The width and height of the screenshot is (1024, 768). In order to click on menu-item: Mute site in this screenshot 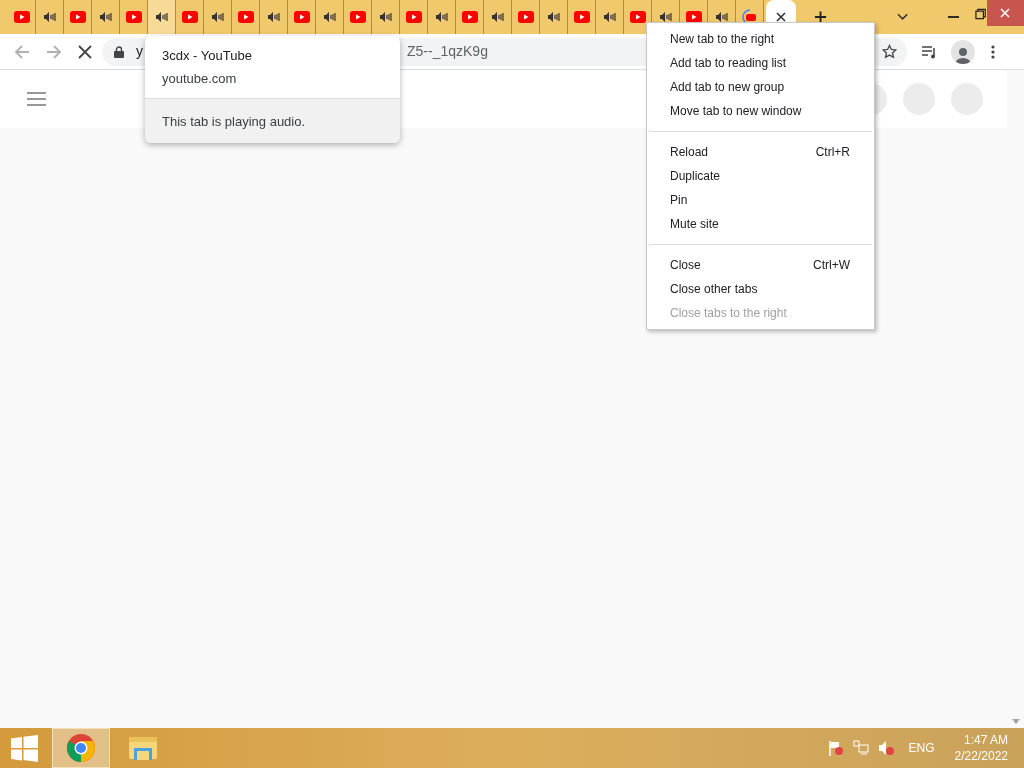, I will do `click(760, 224)`.